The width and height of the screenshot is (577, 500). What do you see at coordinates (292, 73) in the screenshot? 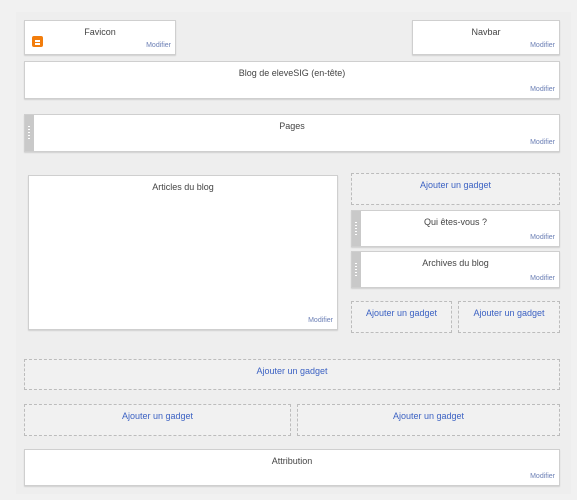
I see `widget-title: Blog de eleveSIG (en-tête)` at bounding box center [292, 73].